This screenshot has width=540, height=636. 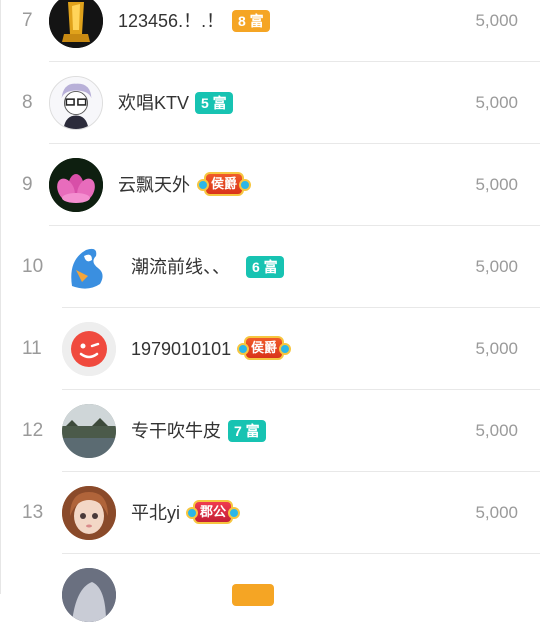 What do you see at coordinates (181, 349) in the screenshot?
I see `user-name: 1979010101` at bounding box center [181, 349].